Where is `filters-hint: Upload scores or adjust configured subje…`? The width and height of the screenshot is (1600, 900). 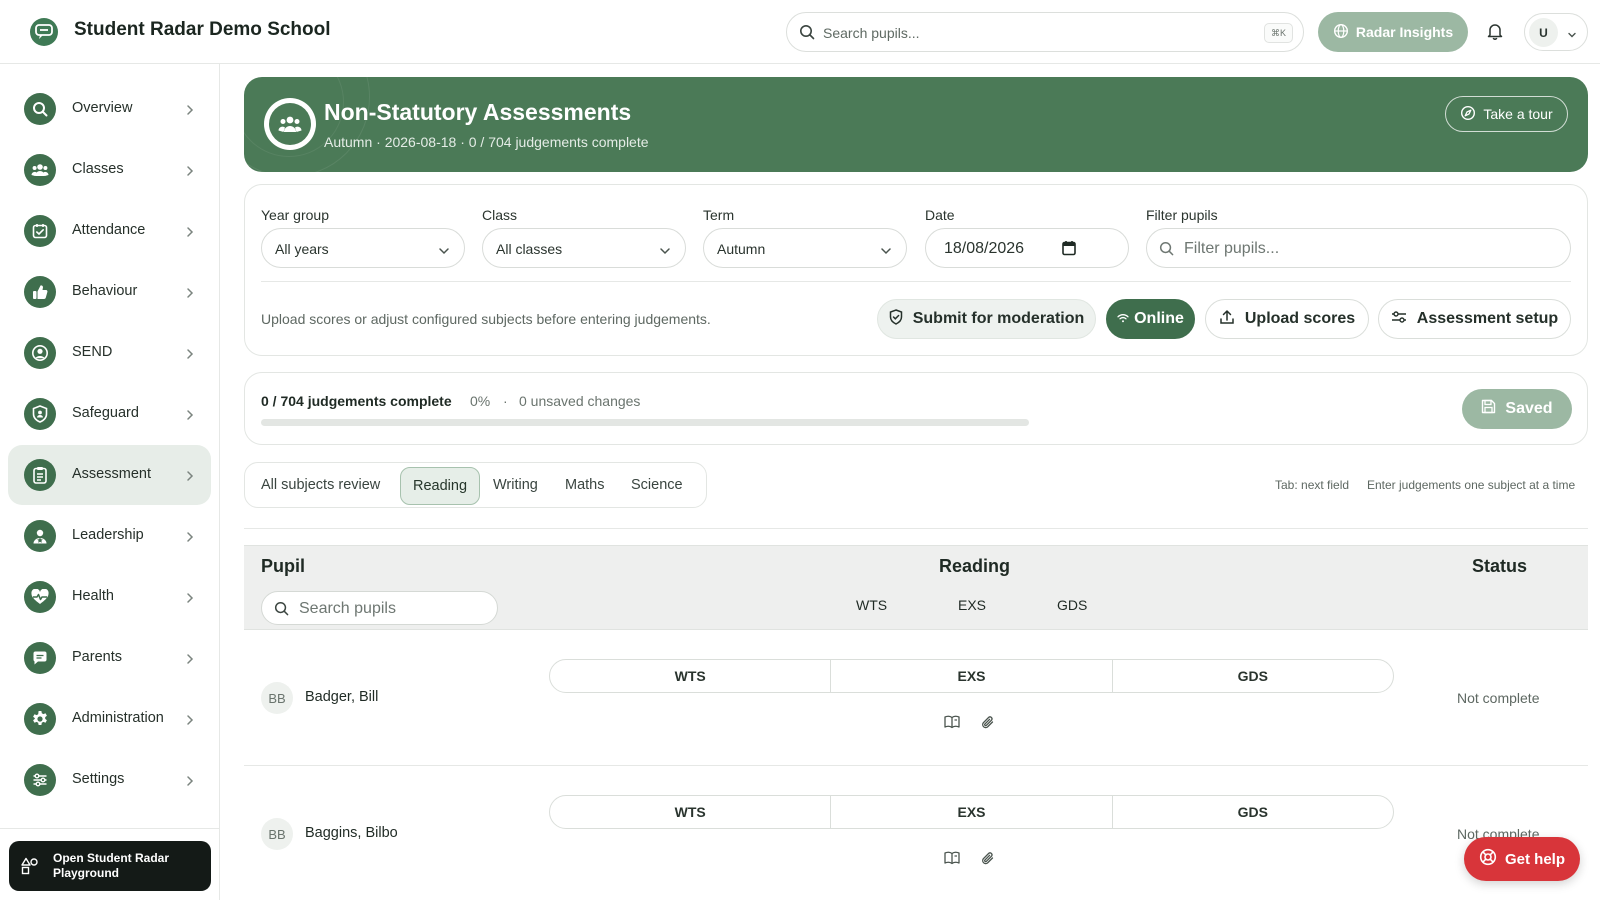 filters-hint: Upload scores or adjust configured subje… is located at coordinates (486, 319).